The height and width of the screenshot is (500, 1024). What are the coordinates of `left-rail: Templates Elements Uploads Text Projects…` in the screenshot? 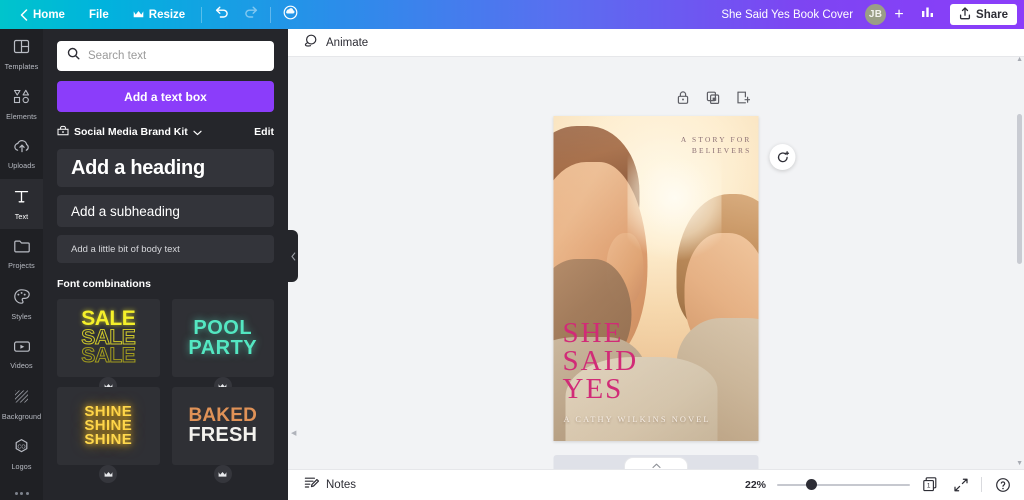 It's located at (21, 264).